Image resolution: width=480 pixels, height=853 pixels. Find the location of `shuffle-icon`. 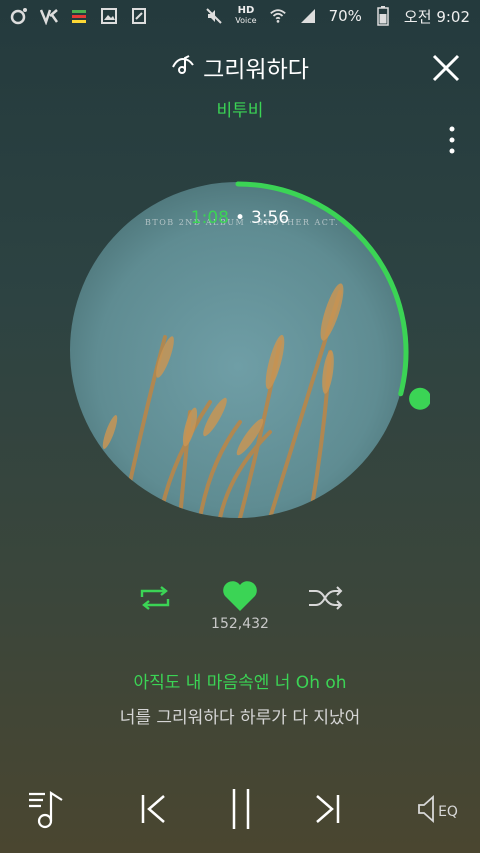

shuffle-icon is located at coordinates (326, 598).